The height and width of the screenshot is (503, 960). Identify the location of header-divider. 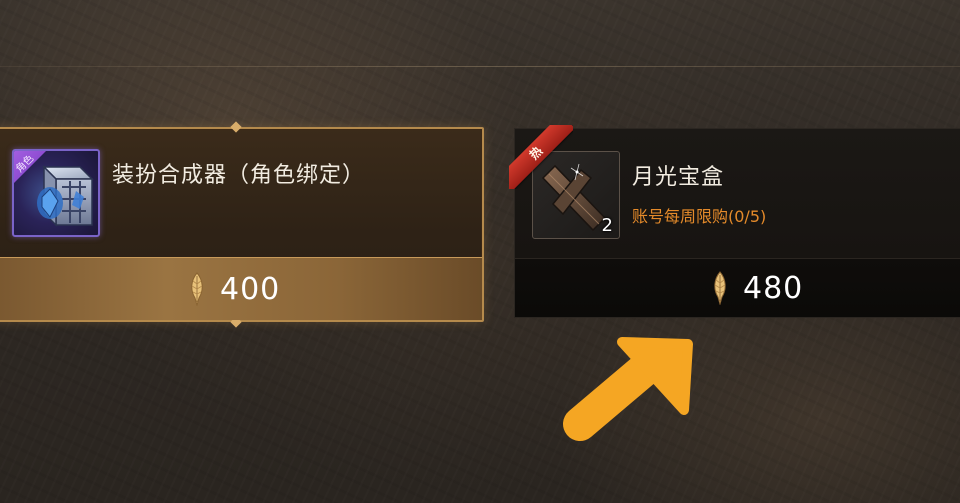
(480, 66).